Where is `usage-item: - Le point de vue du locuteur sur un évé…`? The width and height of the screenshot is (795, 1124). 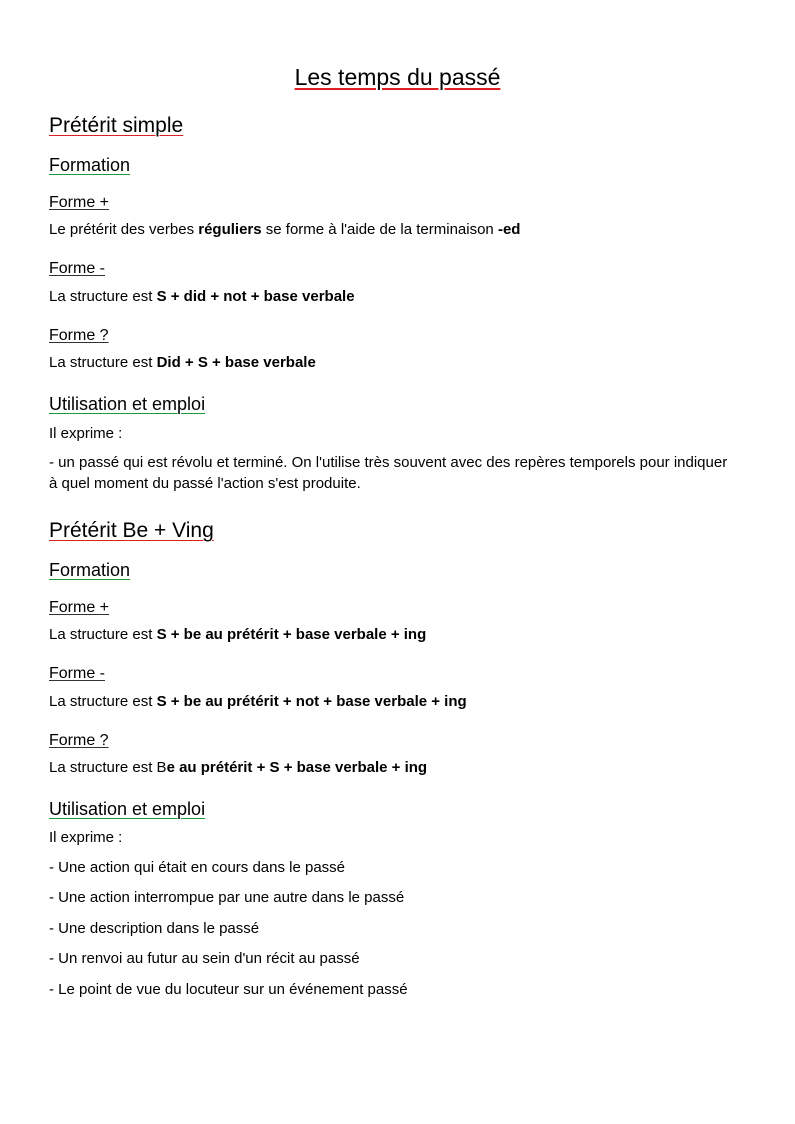
usage-item: - Le point de vue du locuteur sur un évé… is located at coordinates (228, 989).